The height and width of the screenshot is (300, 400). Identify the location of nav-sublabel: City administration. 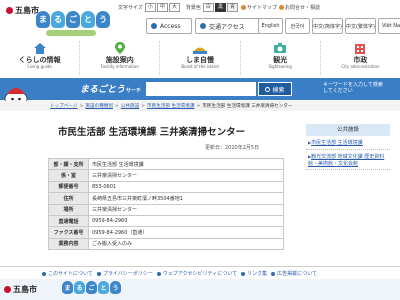
(360, 66).